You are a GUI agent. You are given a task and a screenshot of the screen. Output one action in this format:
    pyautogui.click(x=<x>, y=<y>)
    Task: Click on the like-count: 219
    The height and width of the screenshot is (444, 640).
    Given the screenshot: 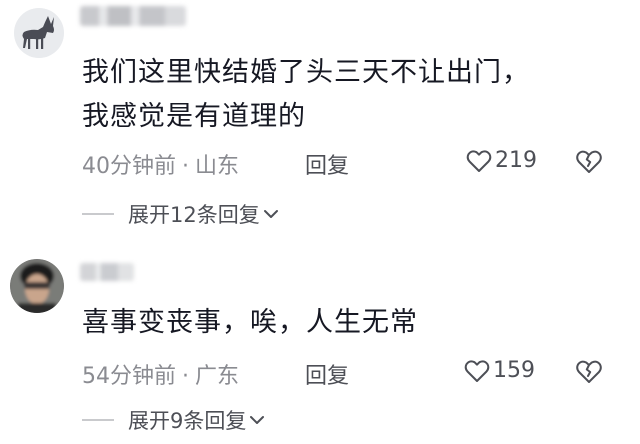 What is the action you would take?
    pyautogui.click(x=516, y=160)
    